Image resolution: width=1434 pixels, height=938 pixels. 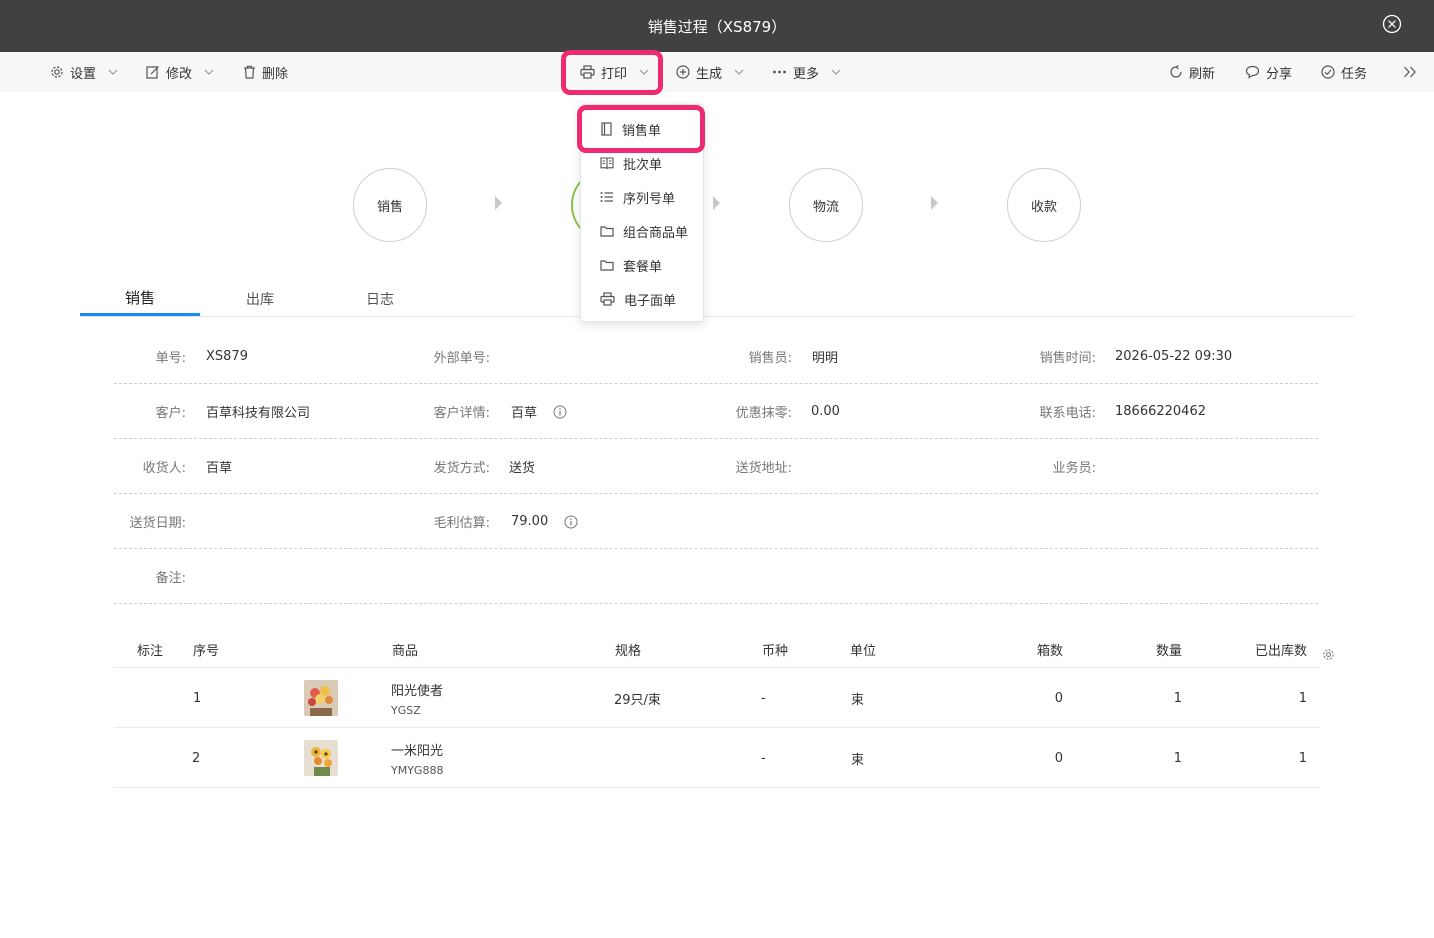 What do you see at coordinates (157, 523) in the screenshot?
I see `ship-date-label: 送货日期:` at bounding box center [157, 523].